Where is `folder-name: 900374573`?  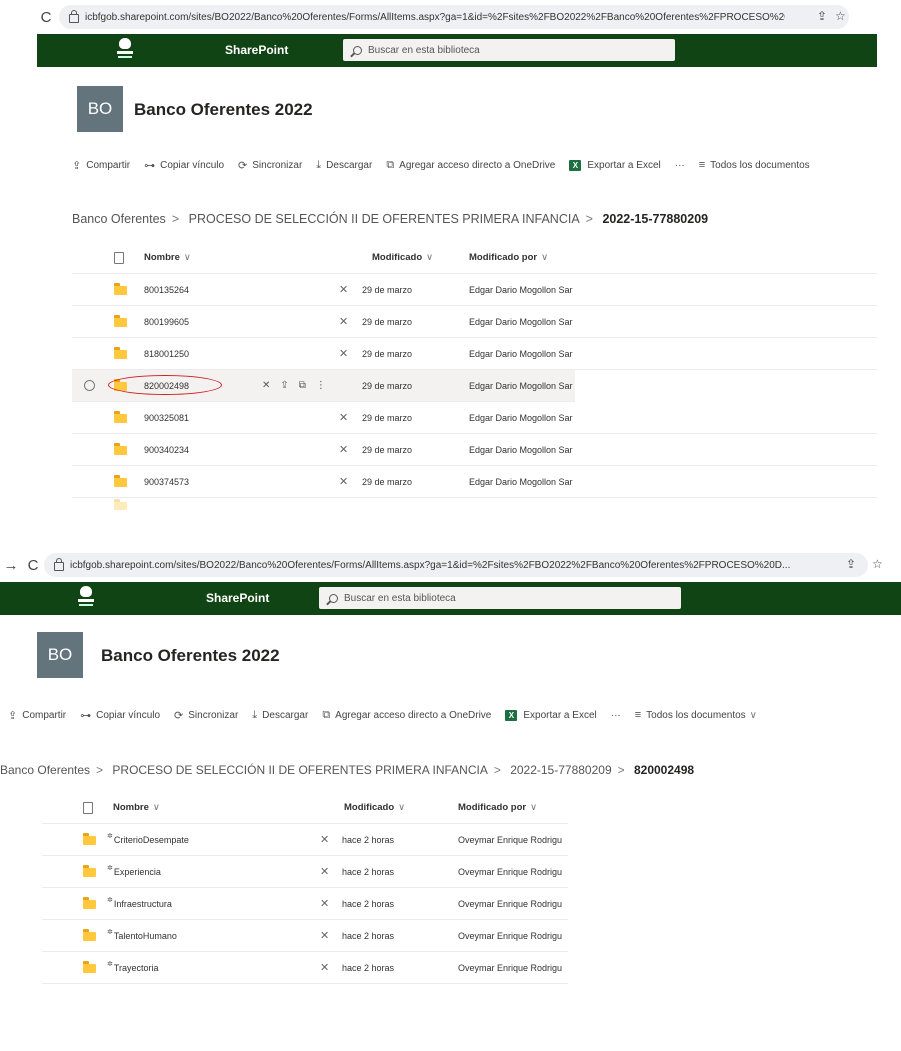
folder-name: 900374573 is located at coordinates (166, 481).